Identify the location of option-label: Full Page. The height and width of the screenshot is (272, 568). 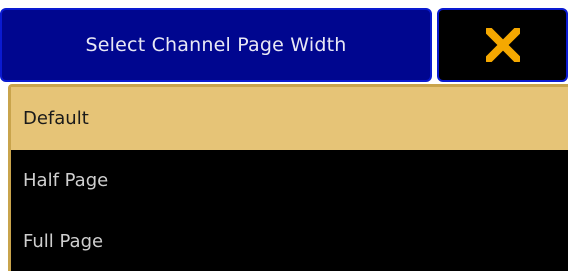
(63, 241).